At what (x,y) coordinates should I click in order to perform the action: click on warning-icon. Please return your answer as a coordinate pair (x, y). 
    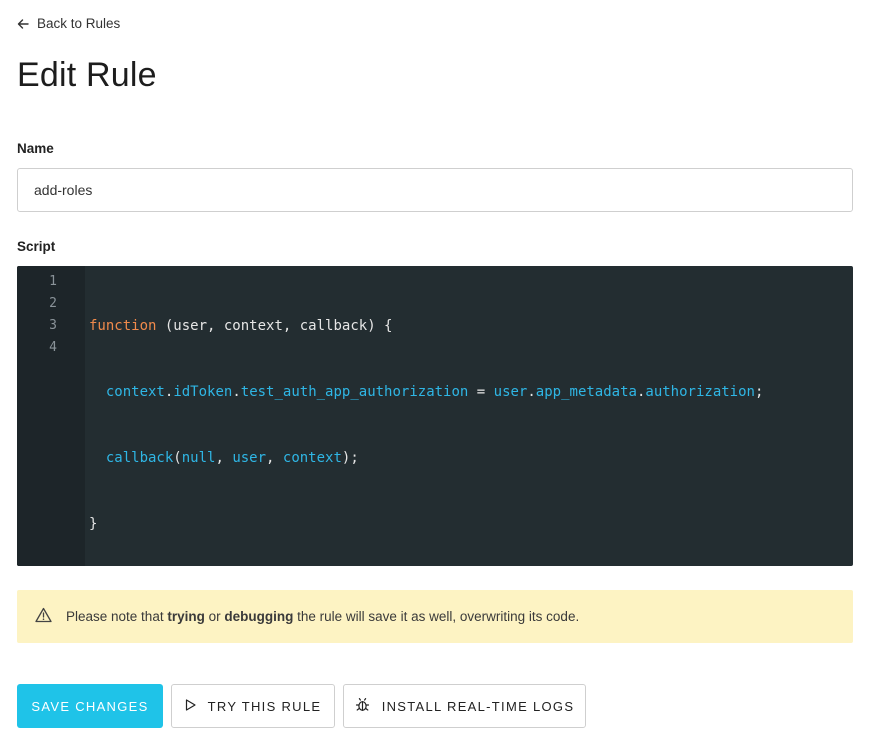
    Looking at the image, I should click on (43, 616).